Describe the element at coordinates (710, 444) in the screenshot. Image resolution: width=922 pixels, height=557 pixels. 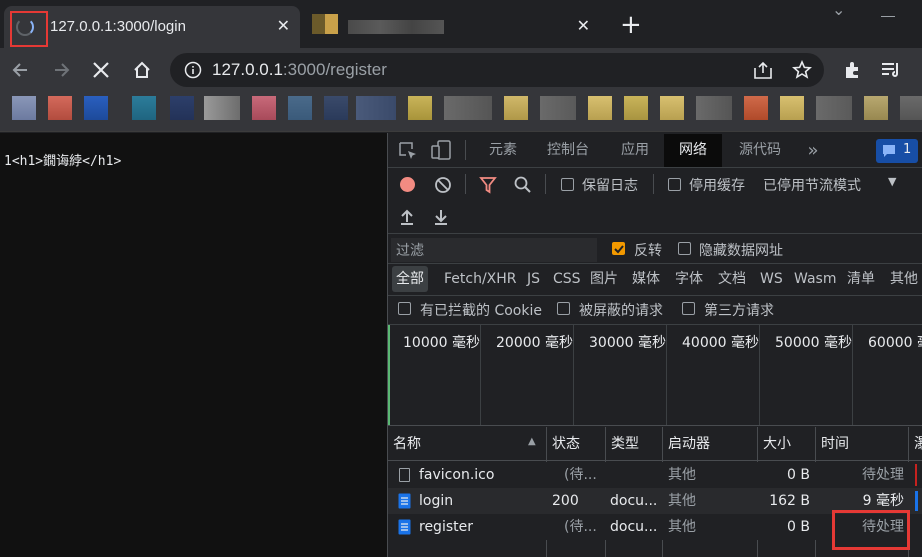
I see `col-initiator: 启动器` at that location.